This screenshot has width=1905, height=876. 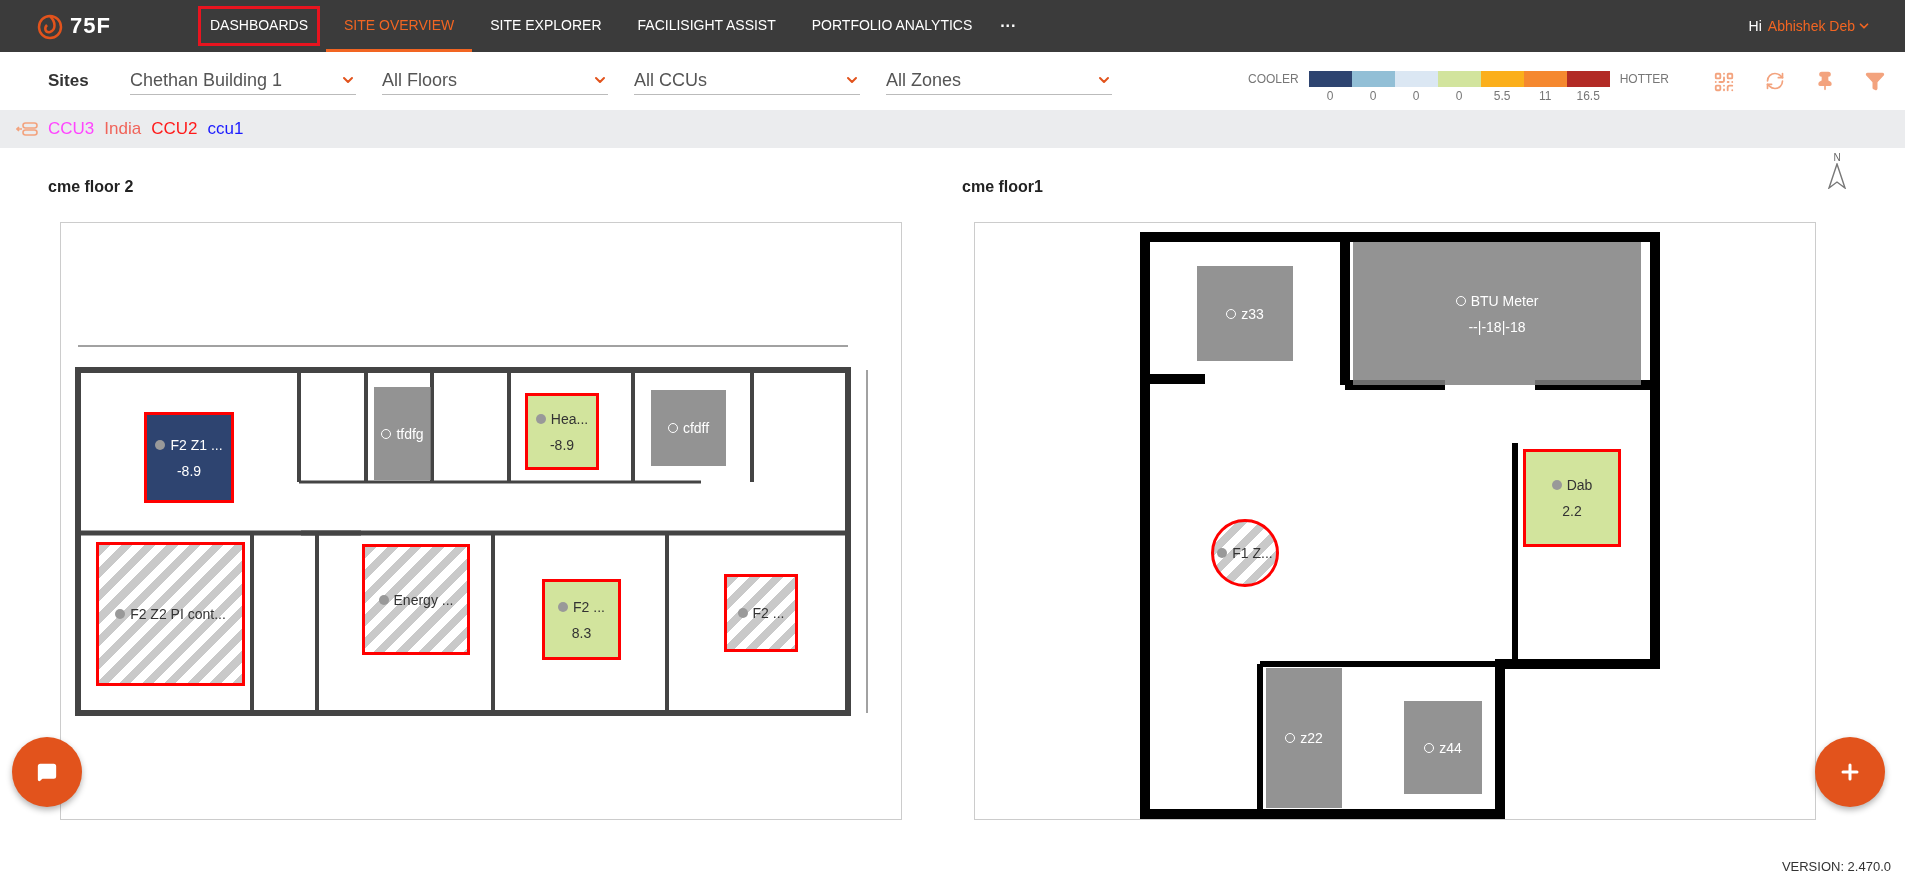 I want to click on legend-value: 11, so click(x=1545, y=96).